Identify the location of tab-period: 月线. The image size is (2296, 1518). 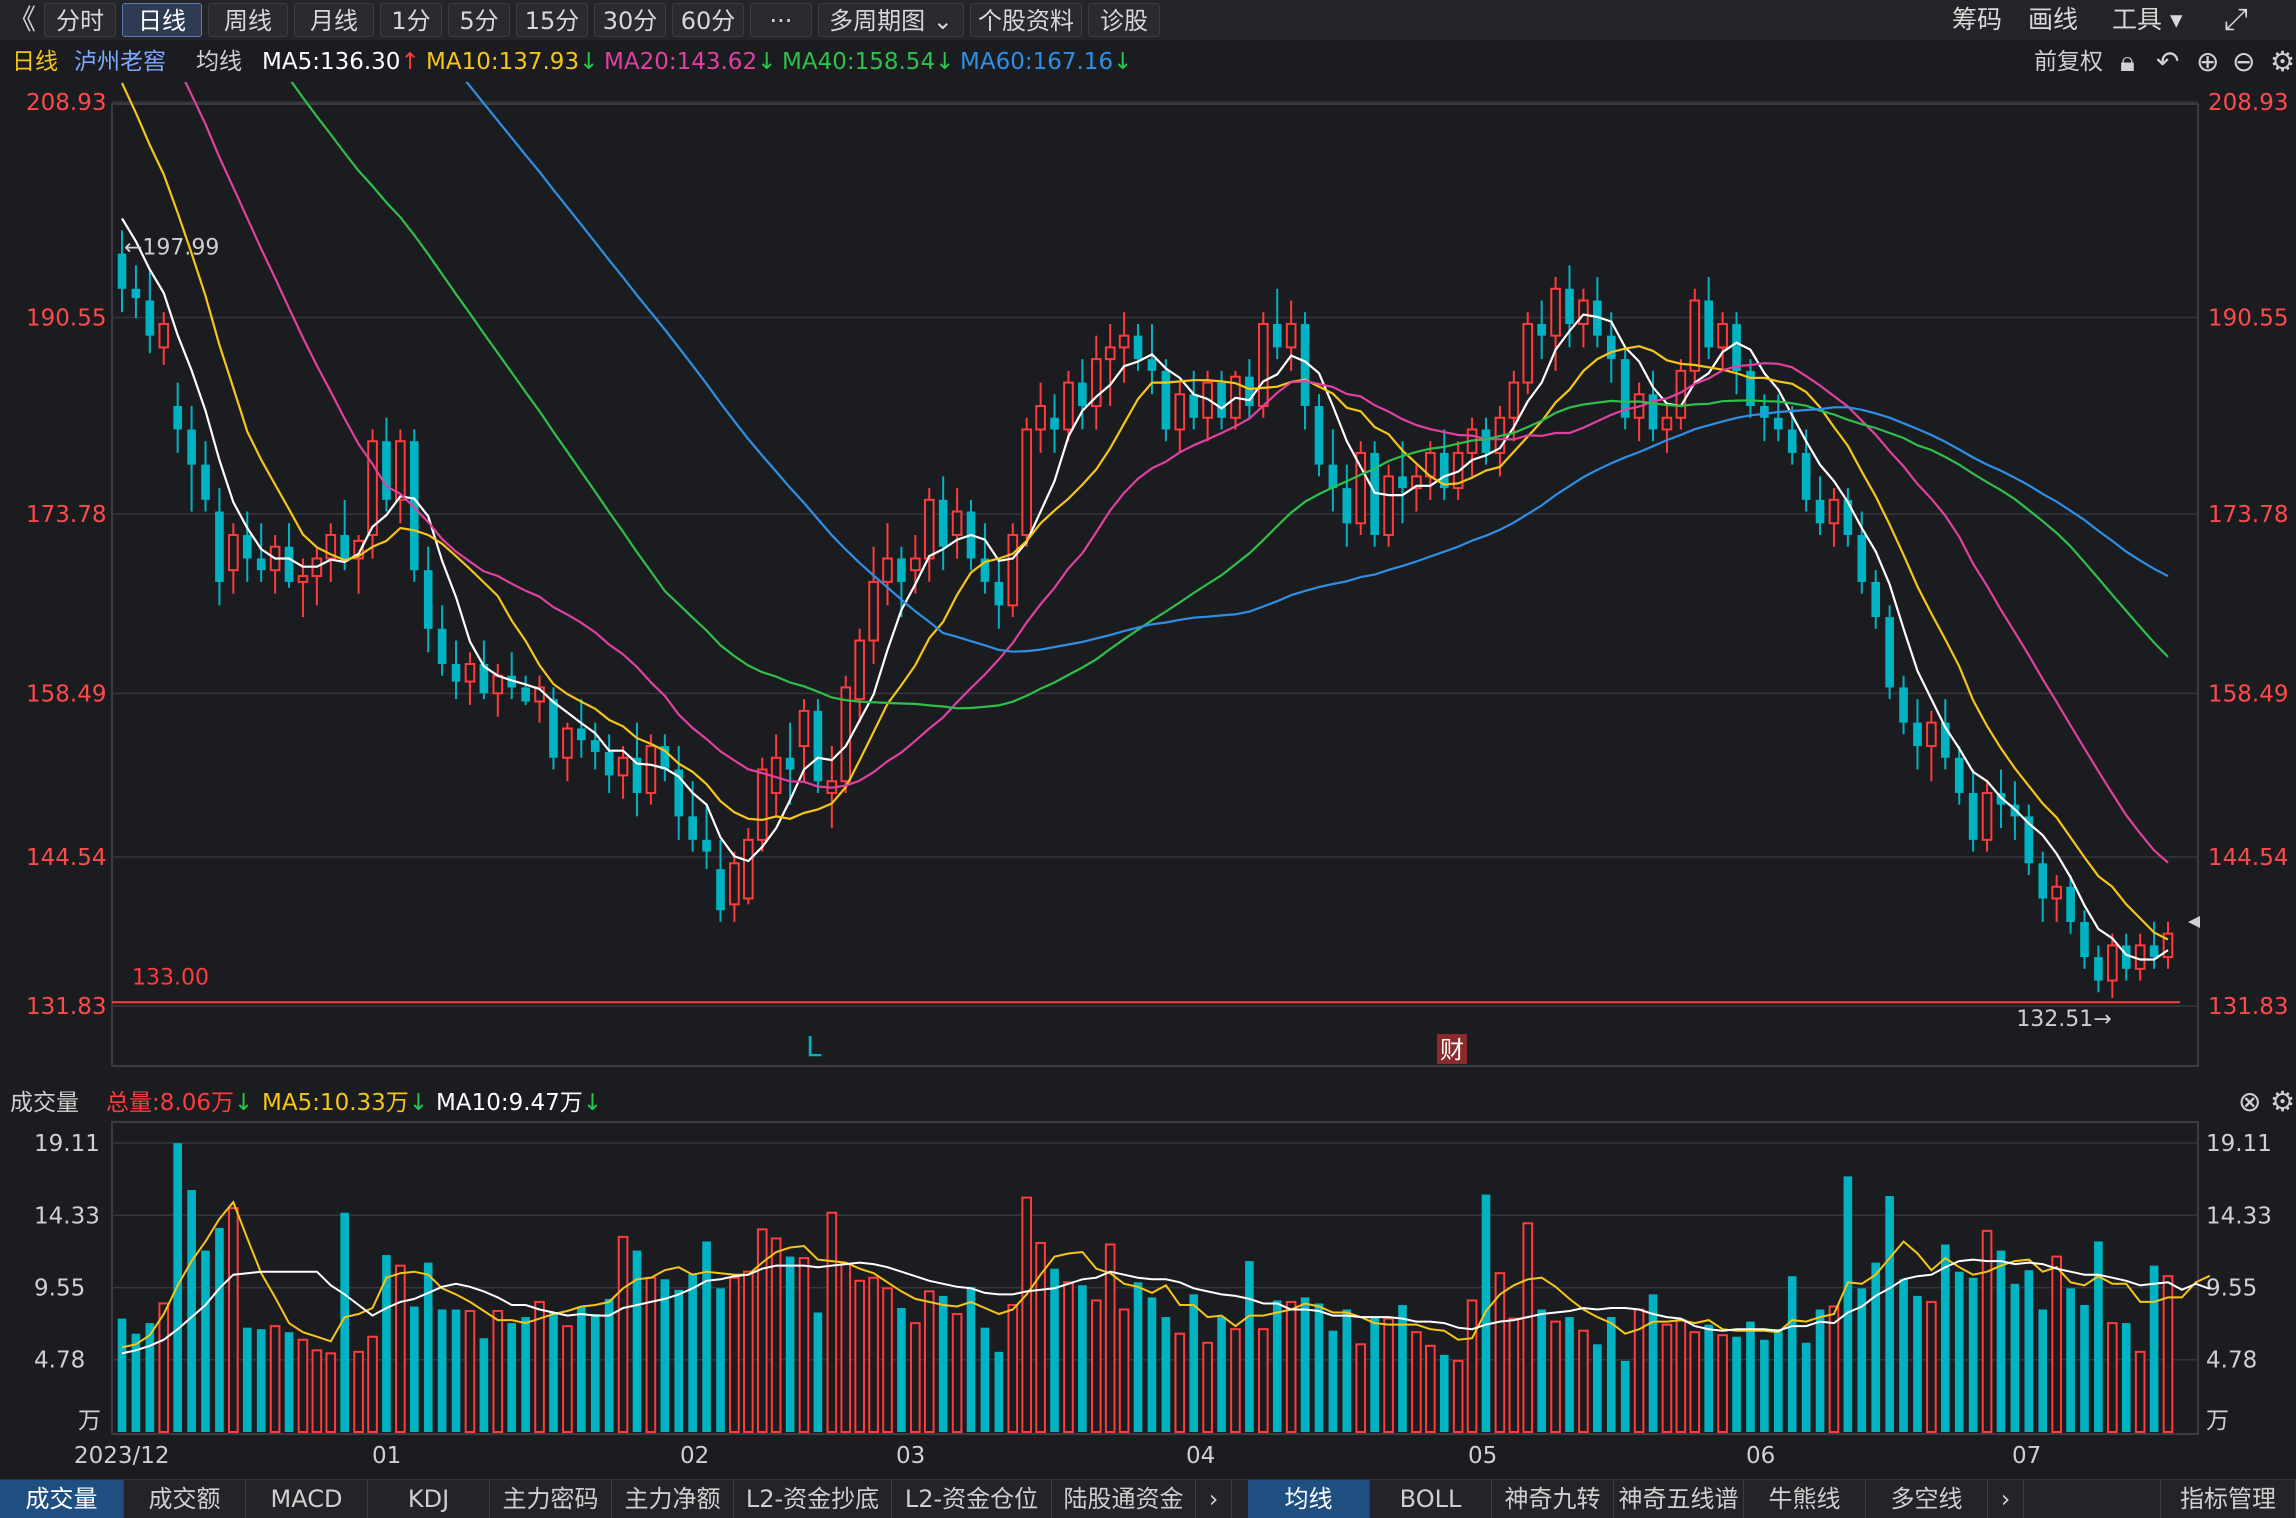
(334, 20).